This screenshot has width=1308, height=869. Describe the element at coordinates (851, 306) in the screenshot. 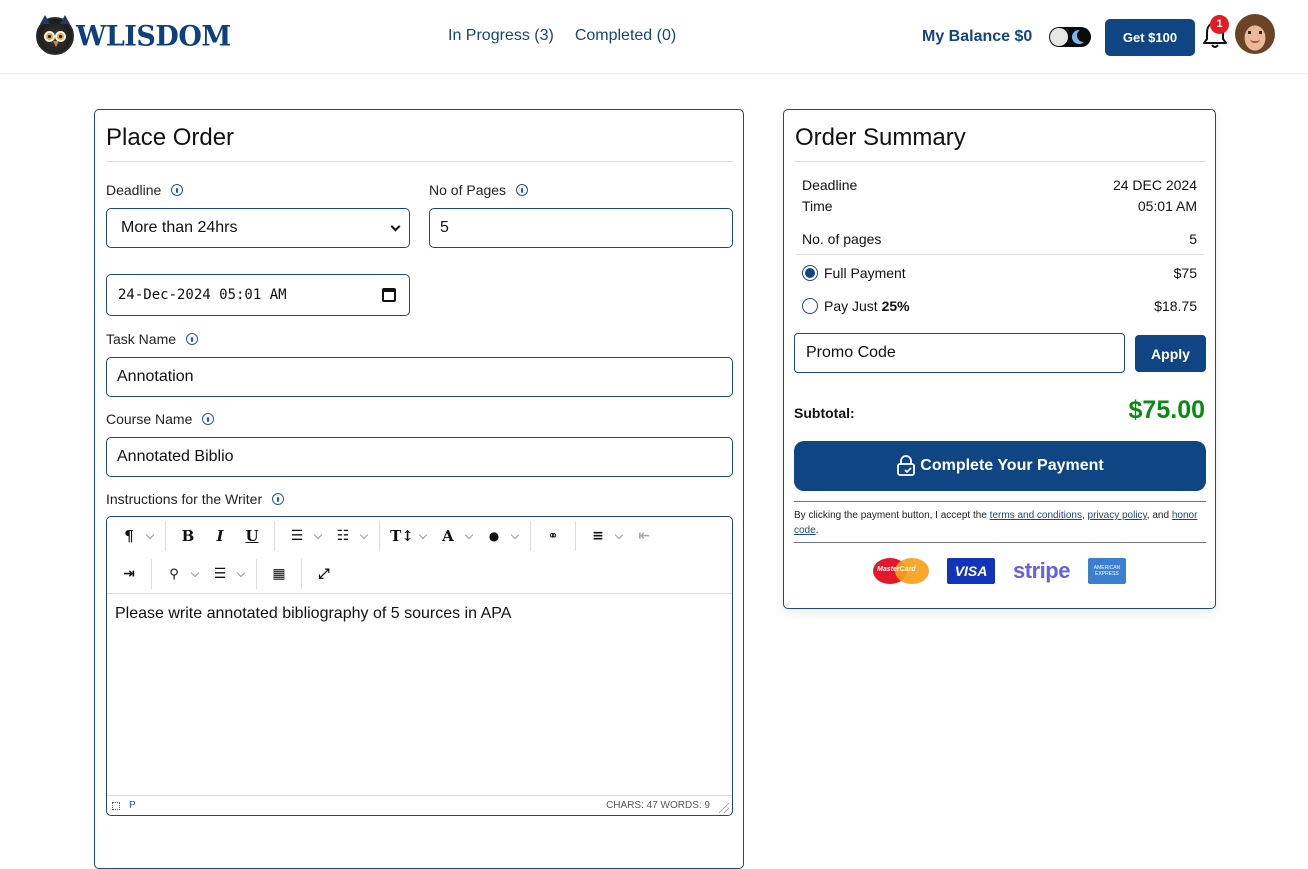

I see `payment-option-label: Pay Just` at that location.